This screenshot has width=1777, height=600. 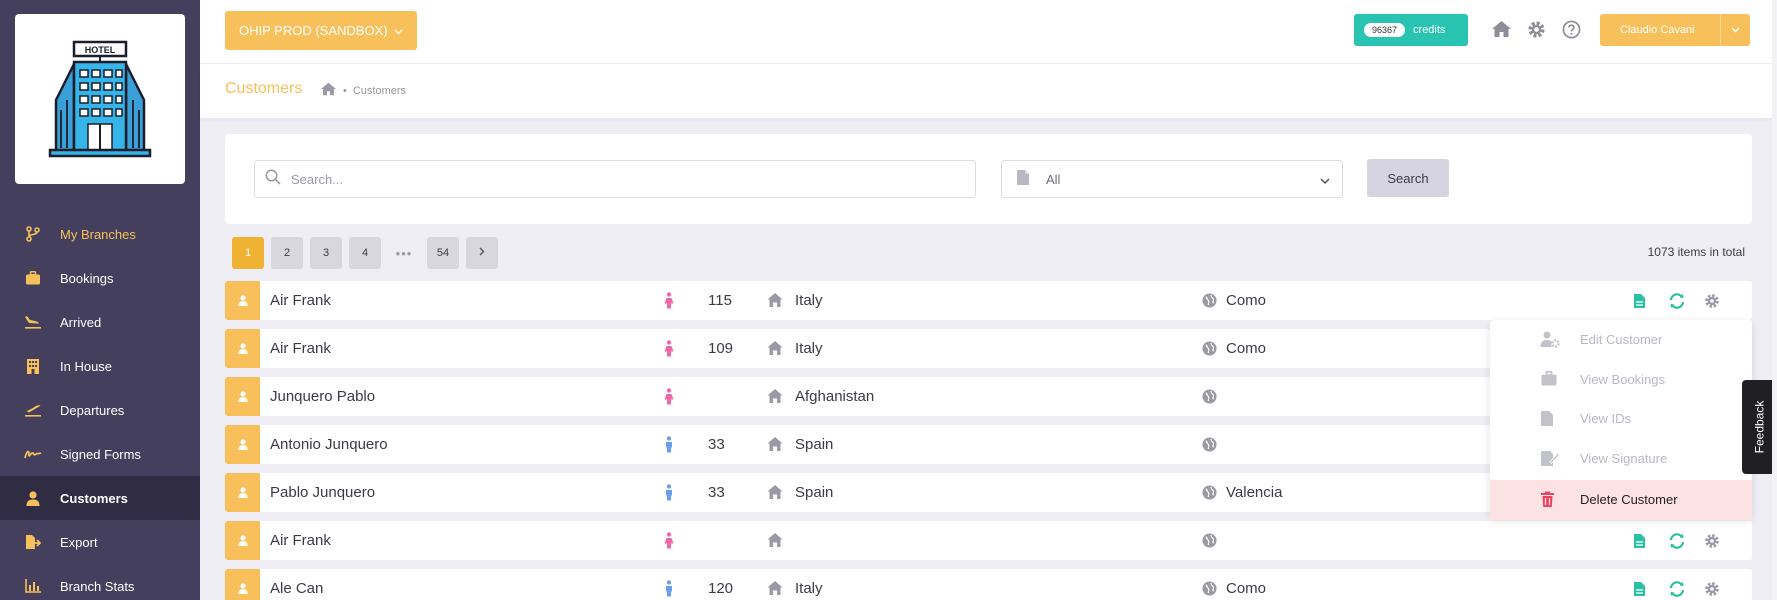 What do you see at coordinates (988, 584) in the screenshot?
I see `table-row: Ale Can 120 Italy Como` at bounding box center [988, 584].